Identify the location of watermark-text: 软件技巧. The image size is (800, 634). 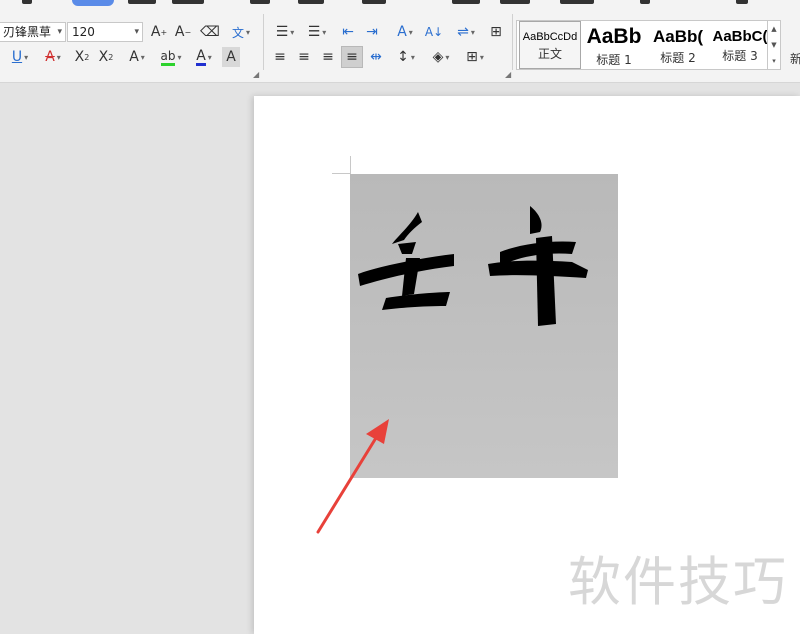
(678, 582).